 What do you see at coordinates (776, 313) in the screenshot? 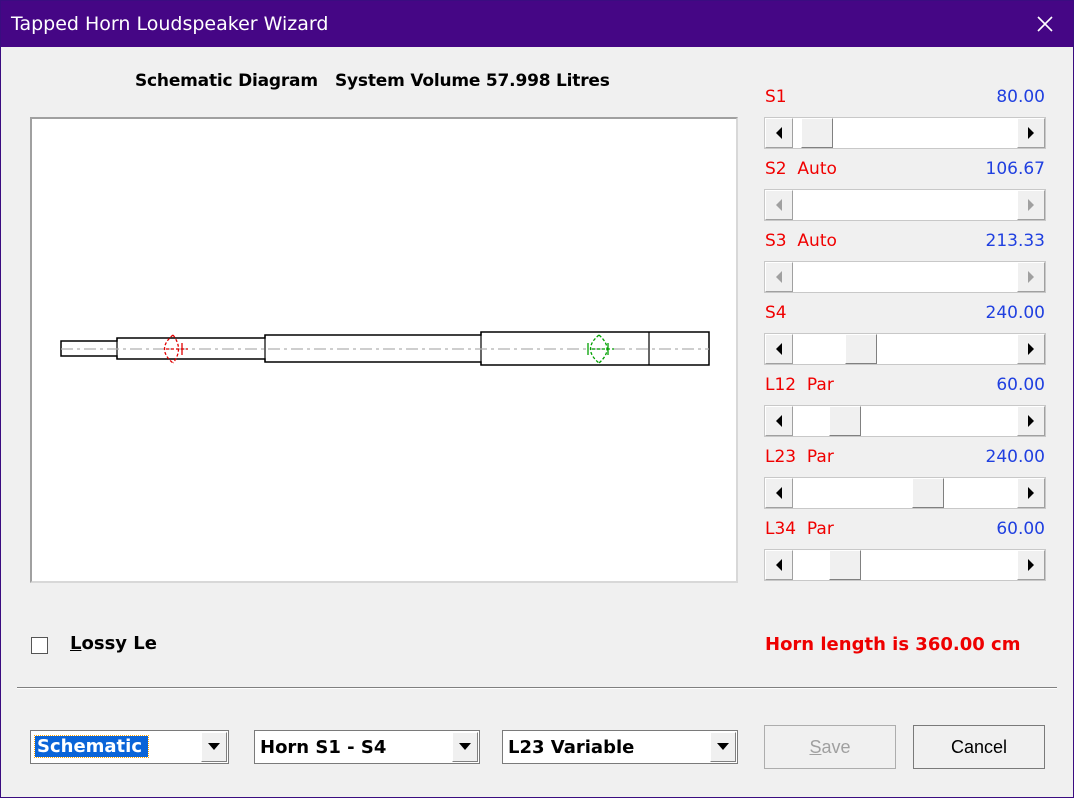
I see `slider-label: S4` at bounding box center [776, 313].